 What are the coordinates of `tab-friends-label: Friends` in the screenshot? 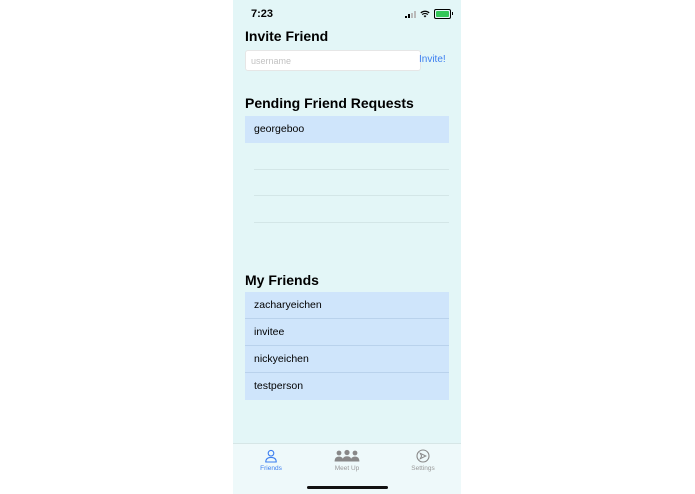 It's located at (271, 468).